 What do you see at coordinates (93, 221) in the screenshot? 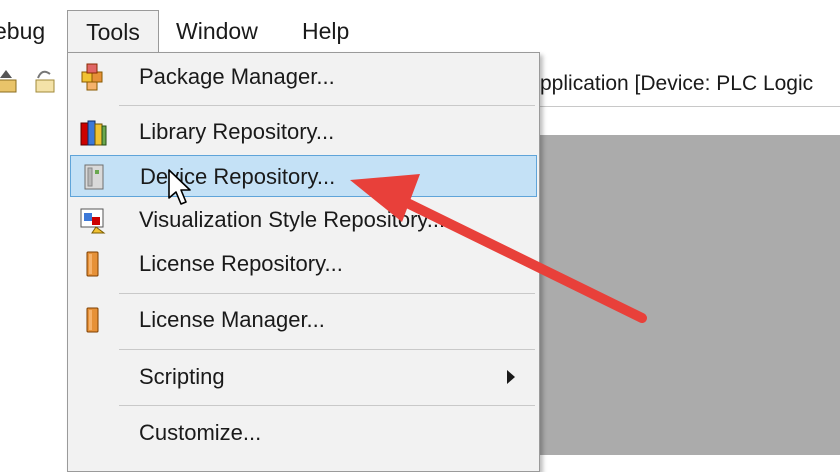
I see `visualization-icon` at bounding box center [93, 221].